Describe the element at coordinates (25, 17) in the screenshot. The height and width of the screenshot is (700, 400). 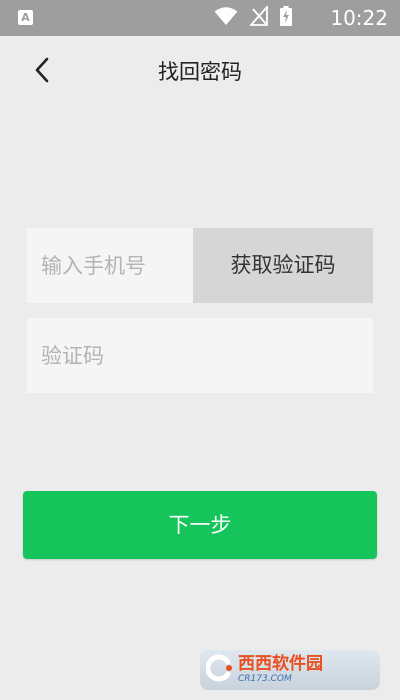
I see `app-notification-icon: A` at that location.